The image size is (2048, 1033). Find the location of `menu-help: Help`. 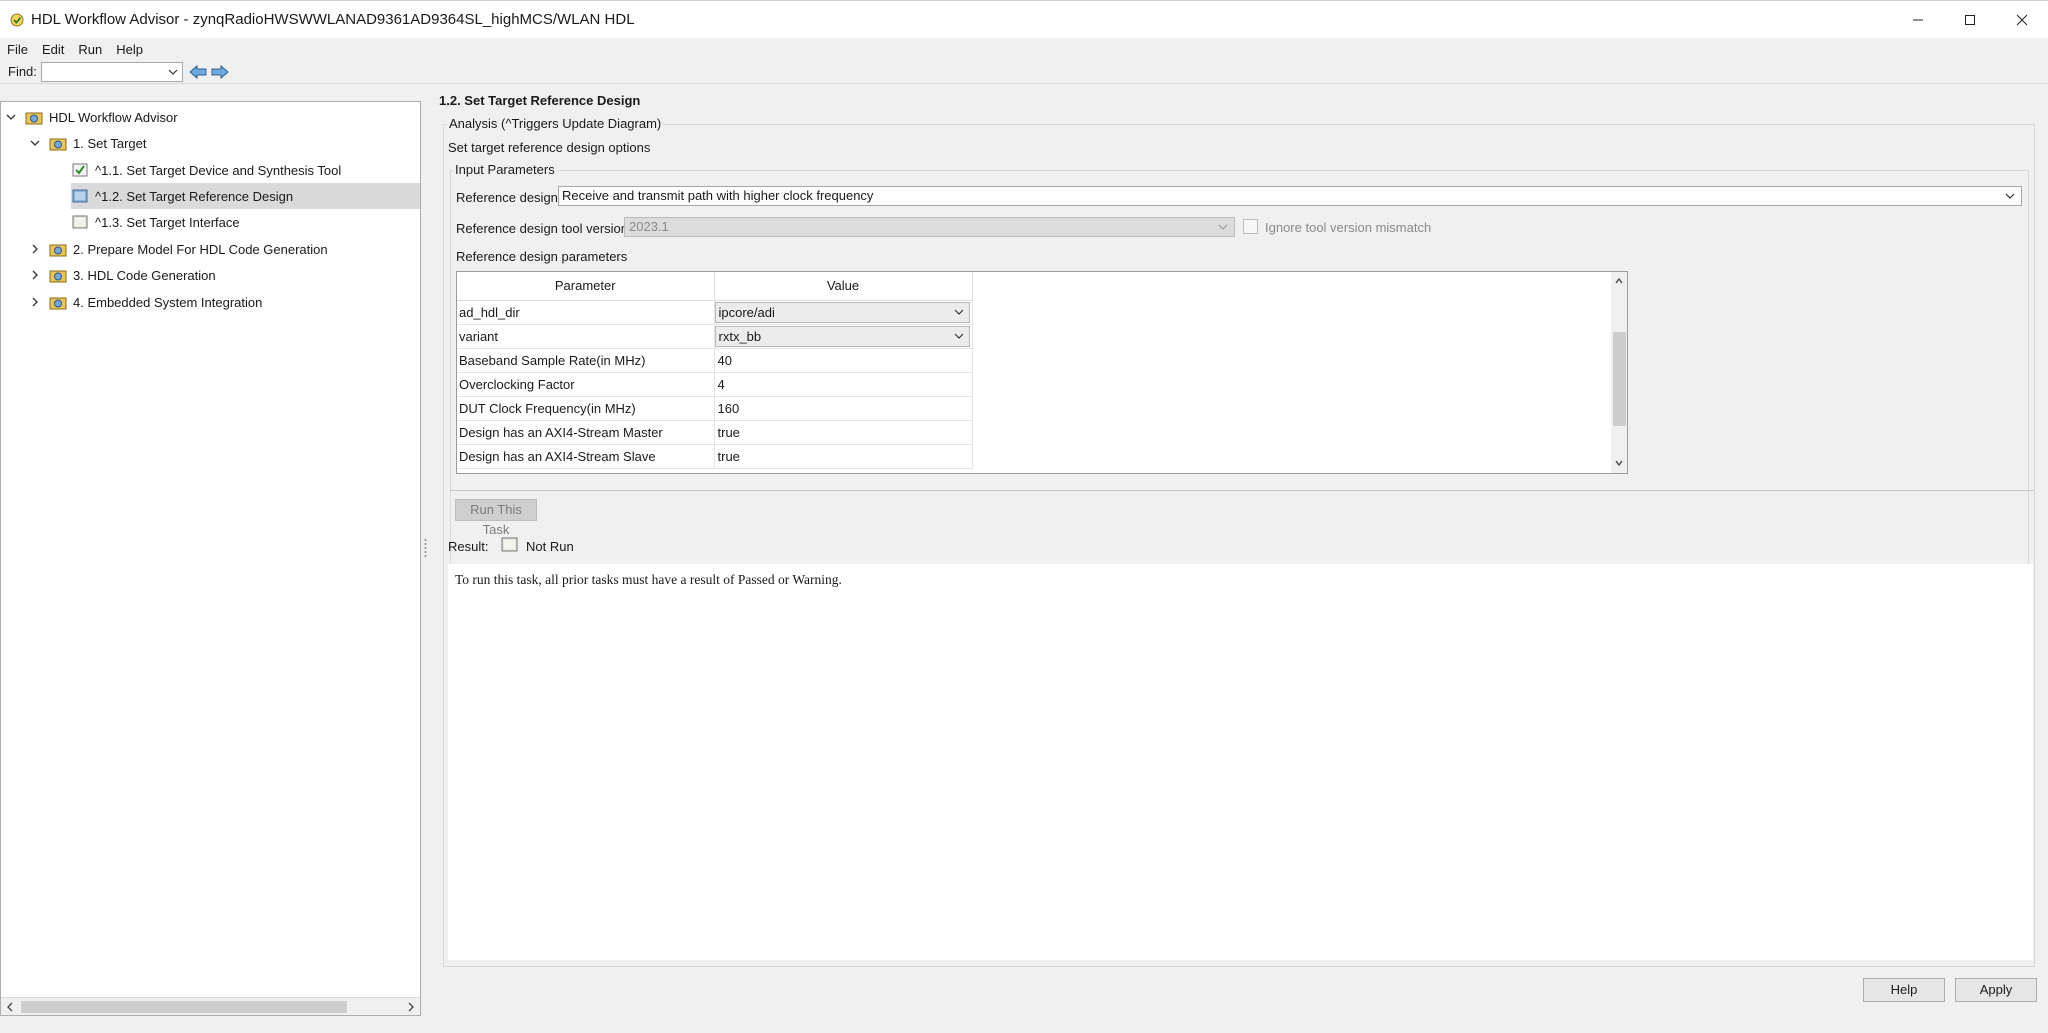

menu-help: Help is located at coordinates (129, 49).